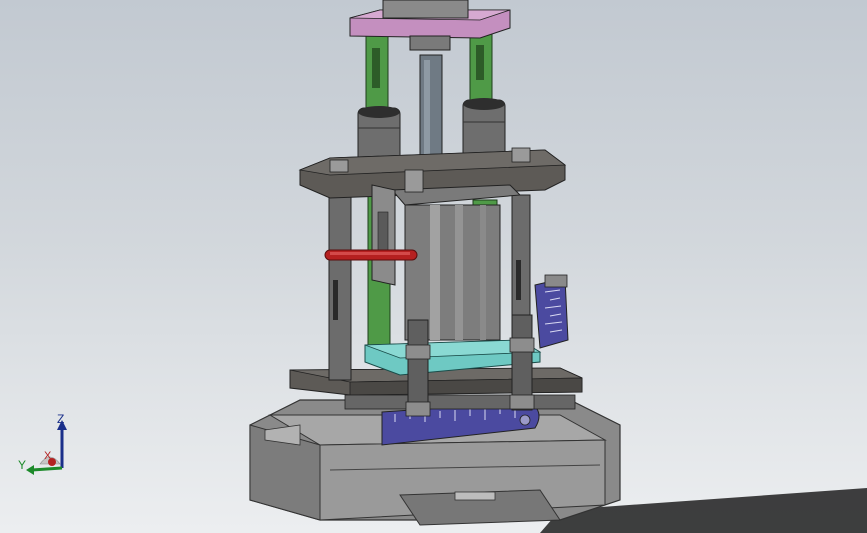  What do you see at coordinates (61, 419) in the screenshot?
I see `z-axis-label: Z` at bounding box center [61, 419].